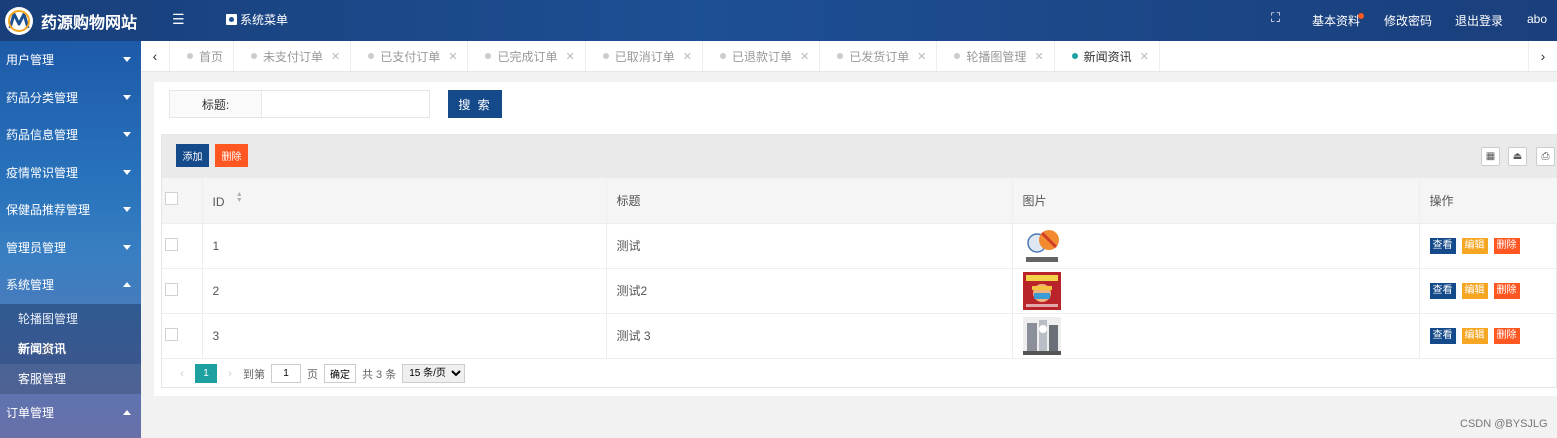 Image resolution: width=1557 pixels, height=438 pixels. Describe the element at coordinates (70, 20) in the screenshot. I see `site-logo: 药源购物网站` at that location.